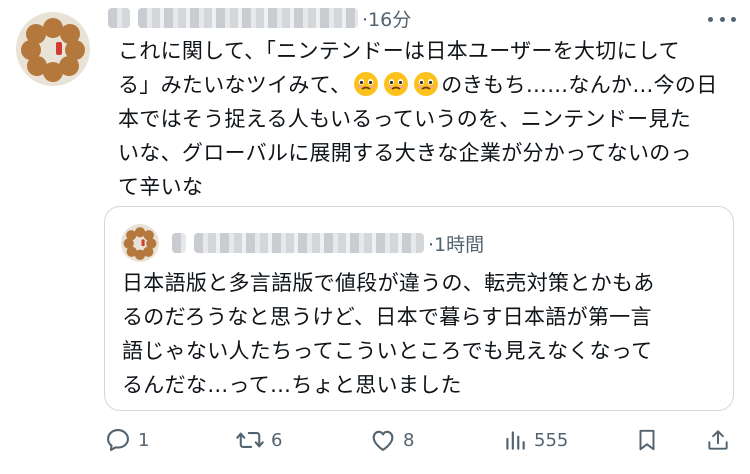 This screenshot has height=474, width=750. What do you see at coordinates (118, 440) in the screenshot?
I see `reply-icon` at bounding box center [118, 440].